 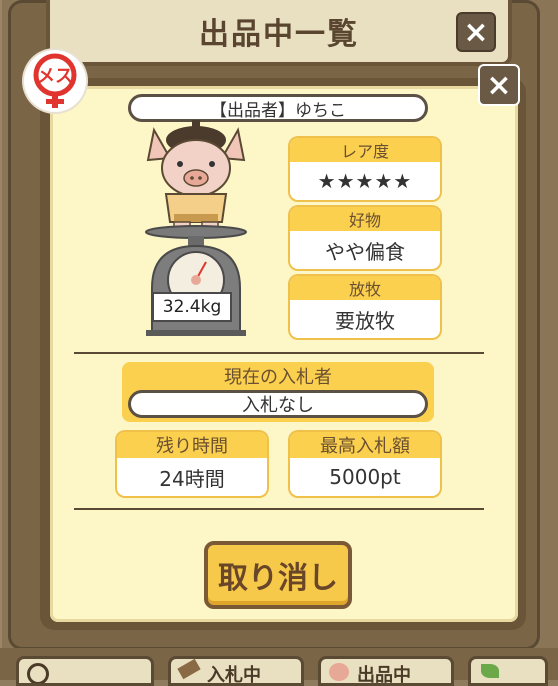 I want to click on rarity-box: レア度 ★★★★★, so click(x=365, y=169).